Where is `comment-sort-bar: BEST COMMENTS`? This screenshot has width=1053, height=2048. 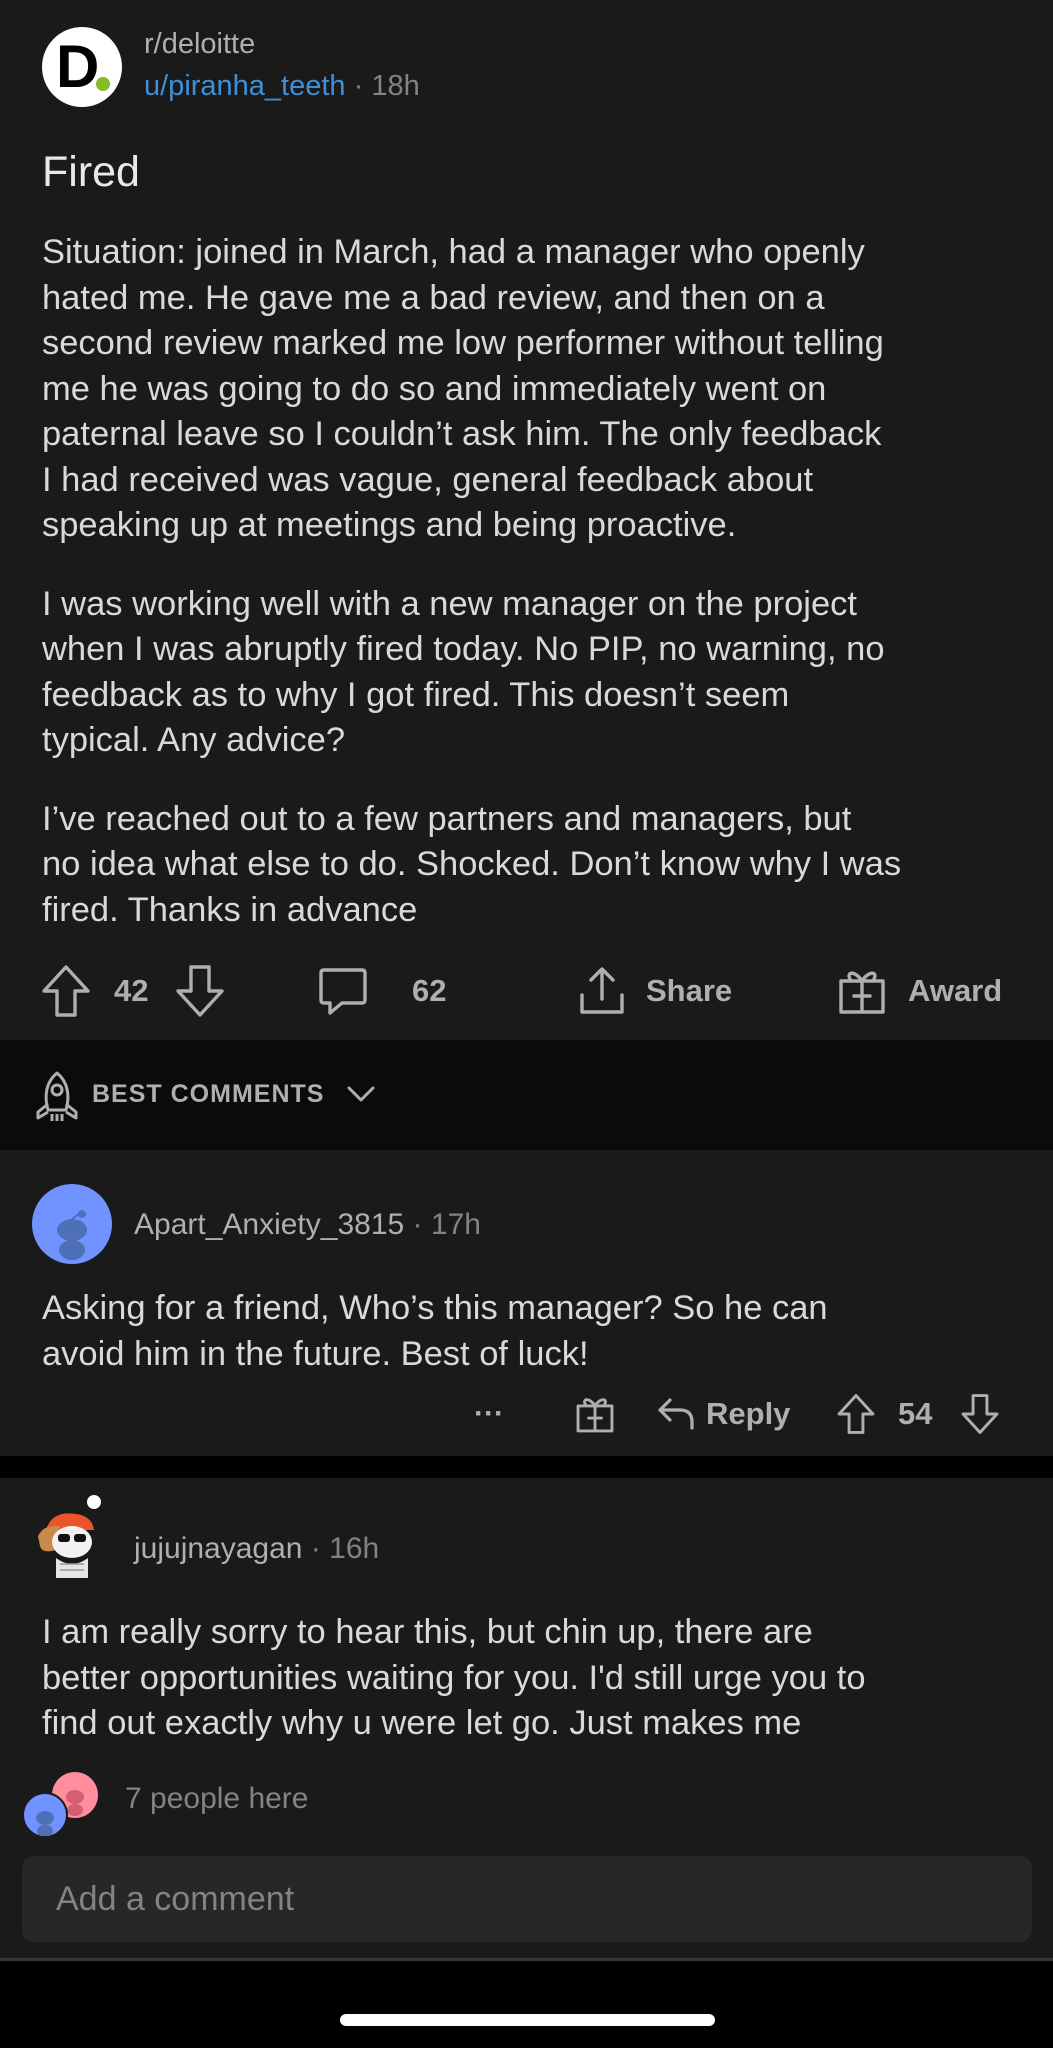 comment-sort-bar: BEST COMMENTS is located at coordinates (526, 1095).